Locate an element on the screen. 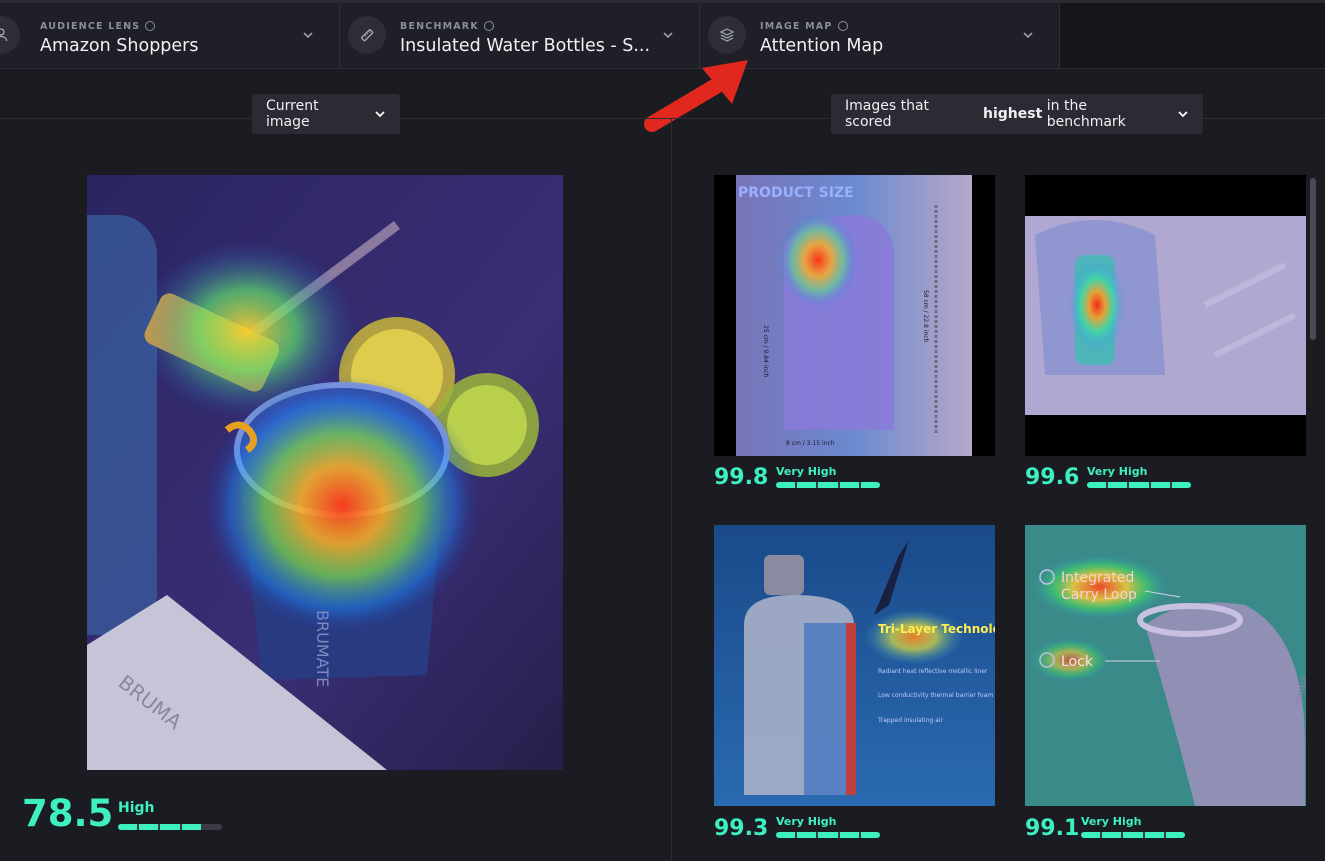 This screenshot has height=861, width=1325. thumb3-overlay-title: Tri-Layer Technology is located at coordinates (936, 629).